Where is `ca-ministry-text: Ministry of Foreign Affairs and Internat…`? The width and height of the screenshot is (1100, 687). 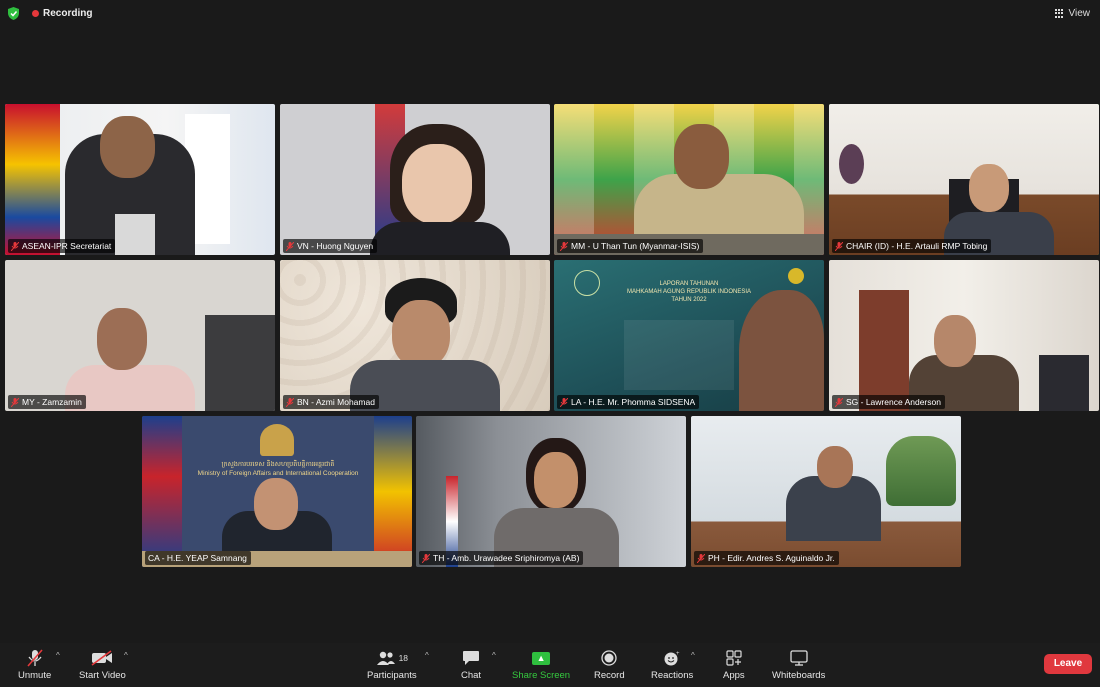 ca-ministry-text: Ministry of Foreign Affairs and Internat… is located at coordinates (278, 473).